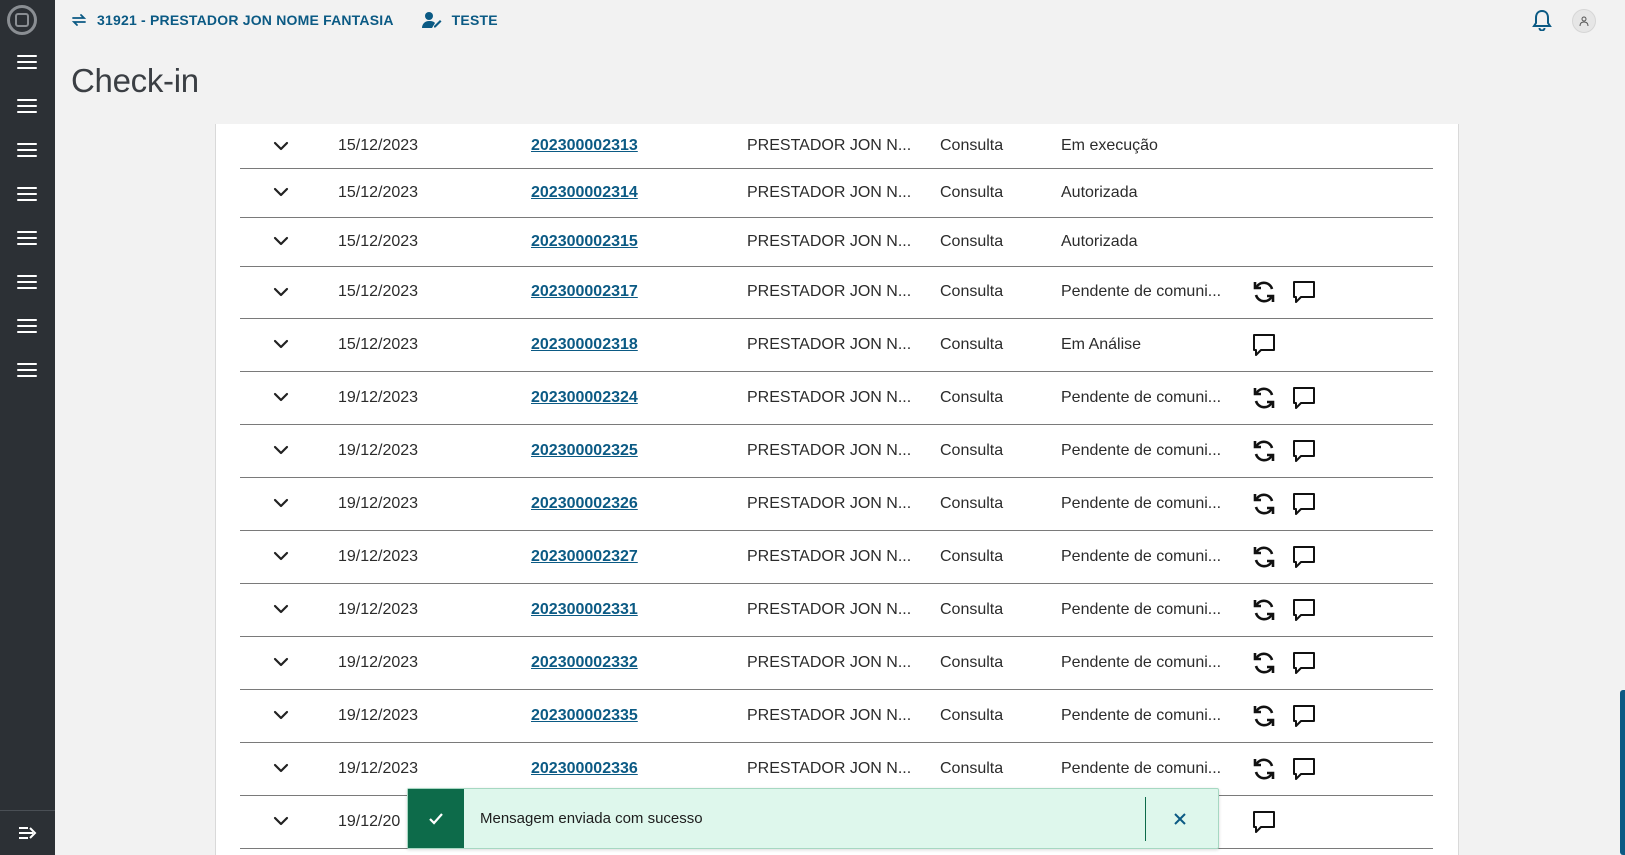 This screenshot has width=1625, height=855. Describe the element at coordinates (584, 192) in the screenshot. I see `checkin-number-link: 202300002314` at that location.